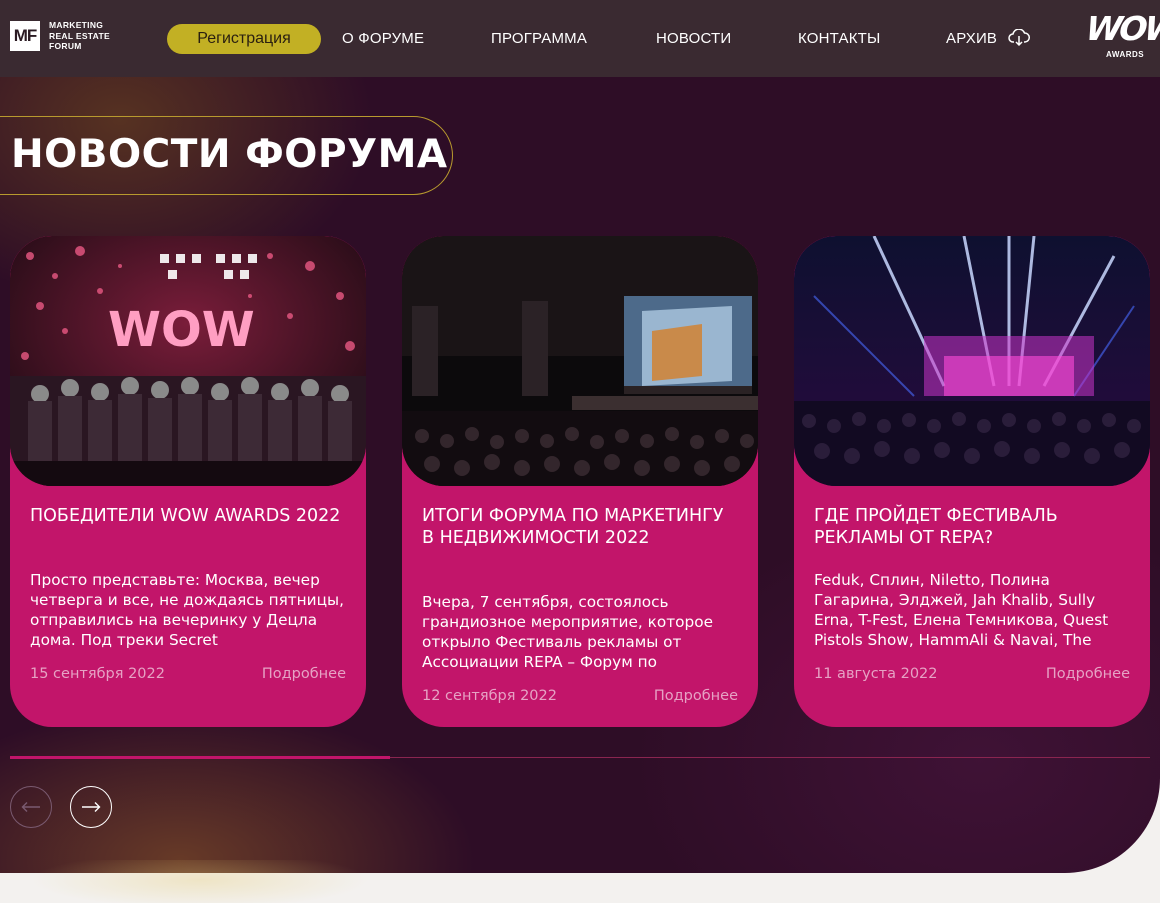 The width and height of the screenshot is (1160, 903). I want to click on news-card-date: 11 августа 2022, so click(876, 674).